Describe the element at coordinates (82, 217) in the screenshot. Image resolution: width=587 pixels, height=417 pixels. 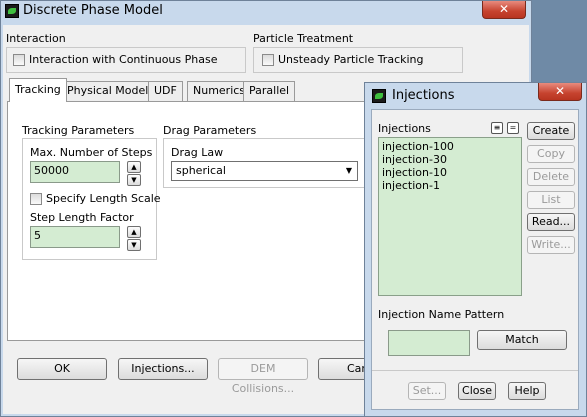
I see `step-length-factor-label: Step Length Factor` at that location.